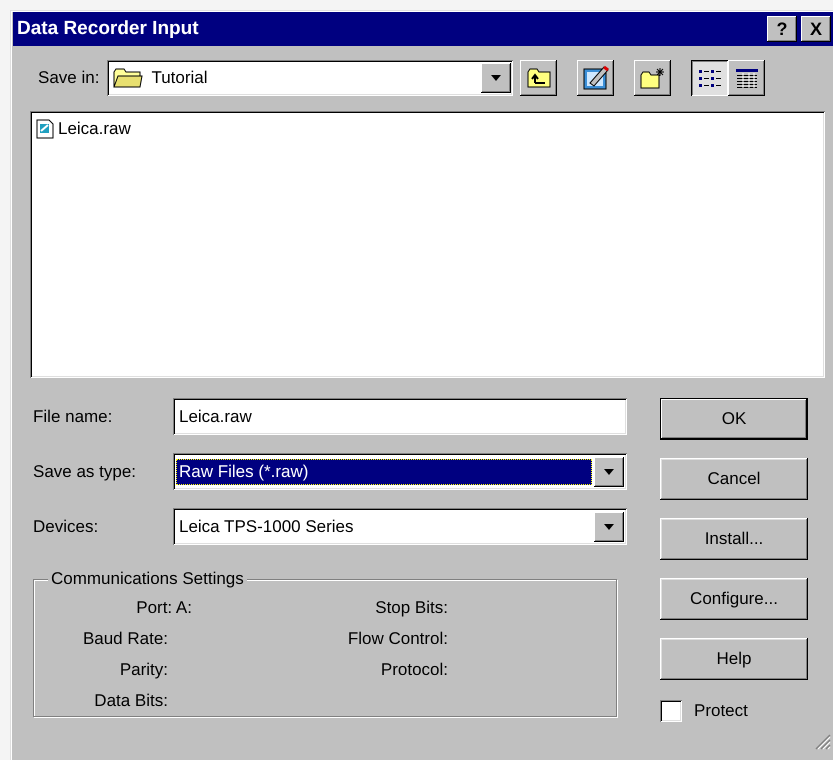 The image size is (833, 760). What do you see at coordinates (45, 129) in the screenshot?
I see `file-icon` at bounding box center [45, 129].